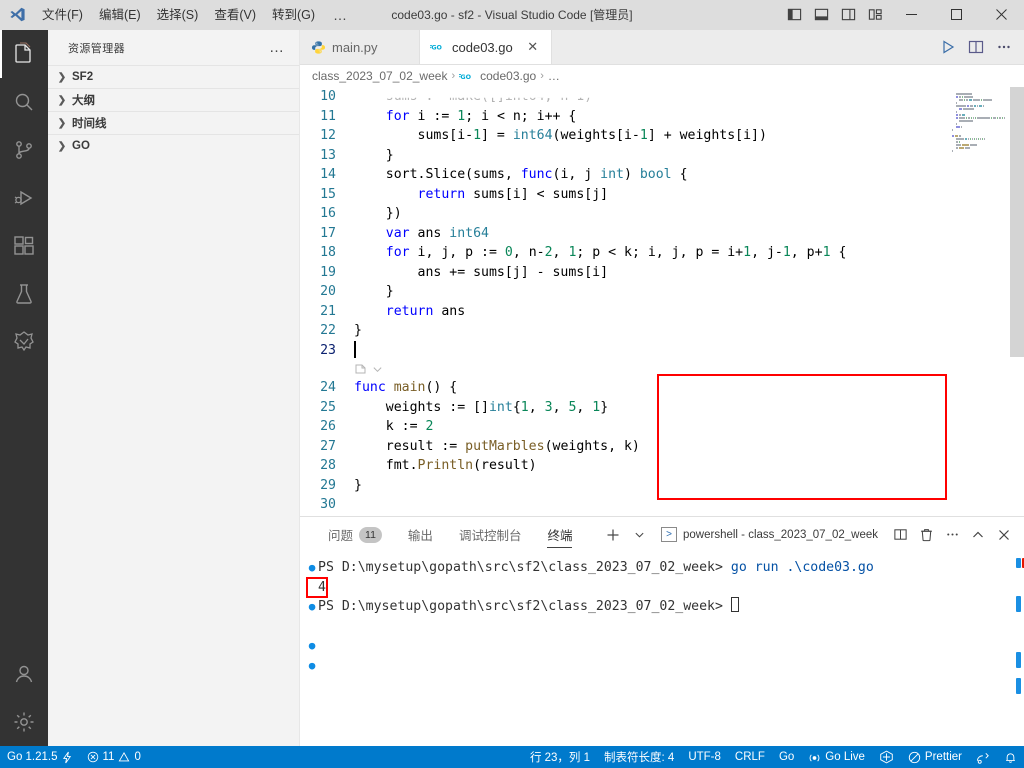  I want to click on breadcrumb-folder: class_2023_07_02_week, so click(379, 76).